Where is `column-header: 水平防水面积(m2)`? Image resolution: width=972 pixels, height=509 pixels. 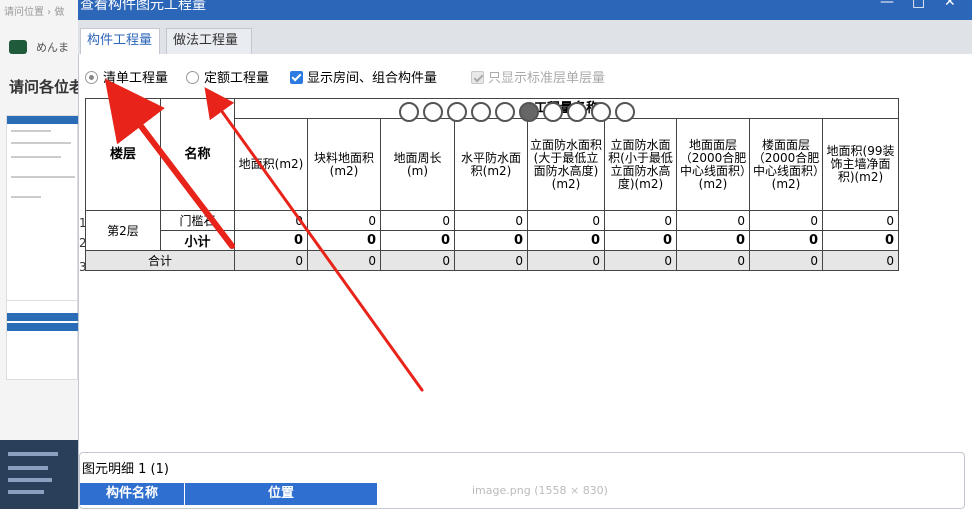 column-header: 水平防水面积(m2) is located at coordinates (491, 164).